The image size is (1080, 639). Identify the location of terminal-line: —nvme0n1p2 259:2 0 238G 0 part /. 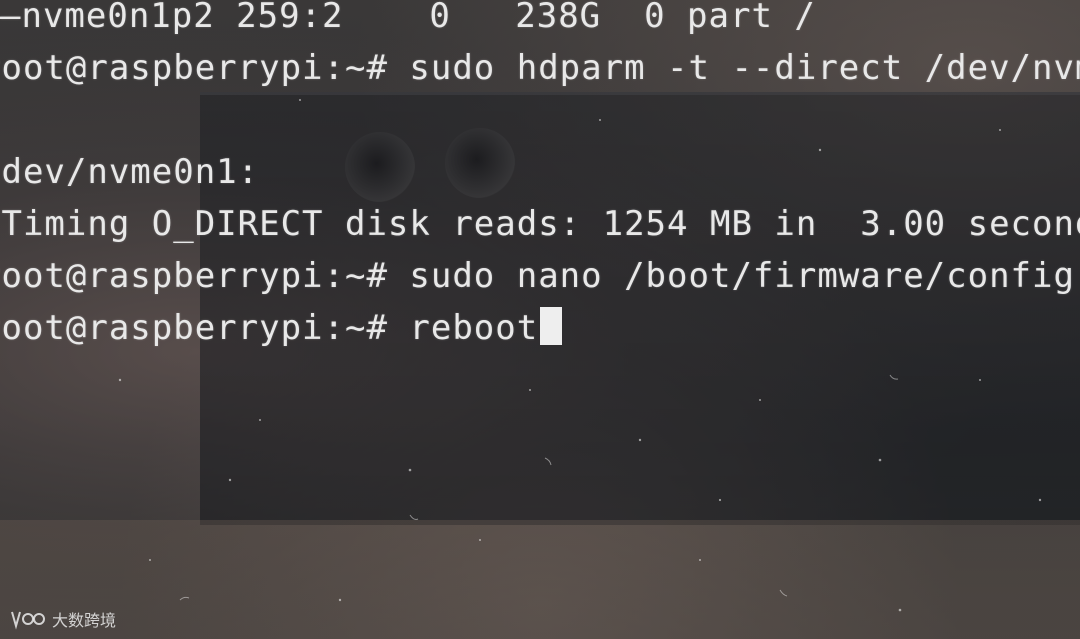
(408, 18).